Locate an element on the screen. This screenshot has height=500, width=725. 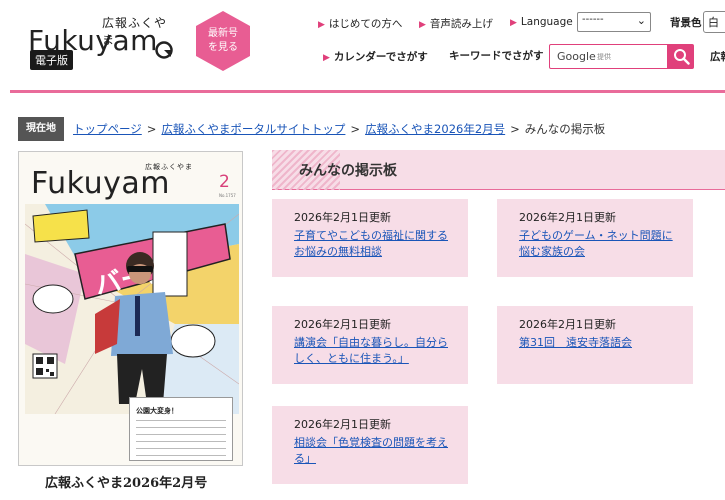
latest-issue-label: 最新号を見る is located at coordinates (223, 40).